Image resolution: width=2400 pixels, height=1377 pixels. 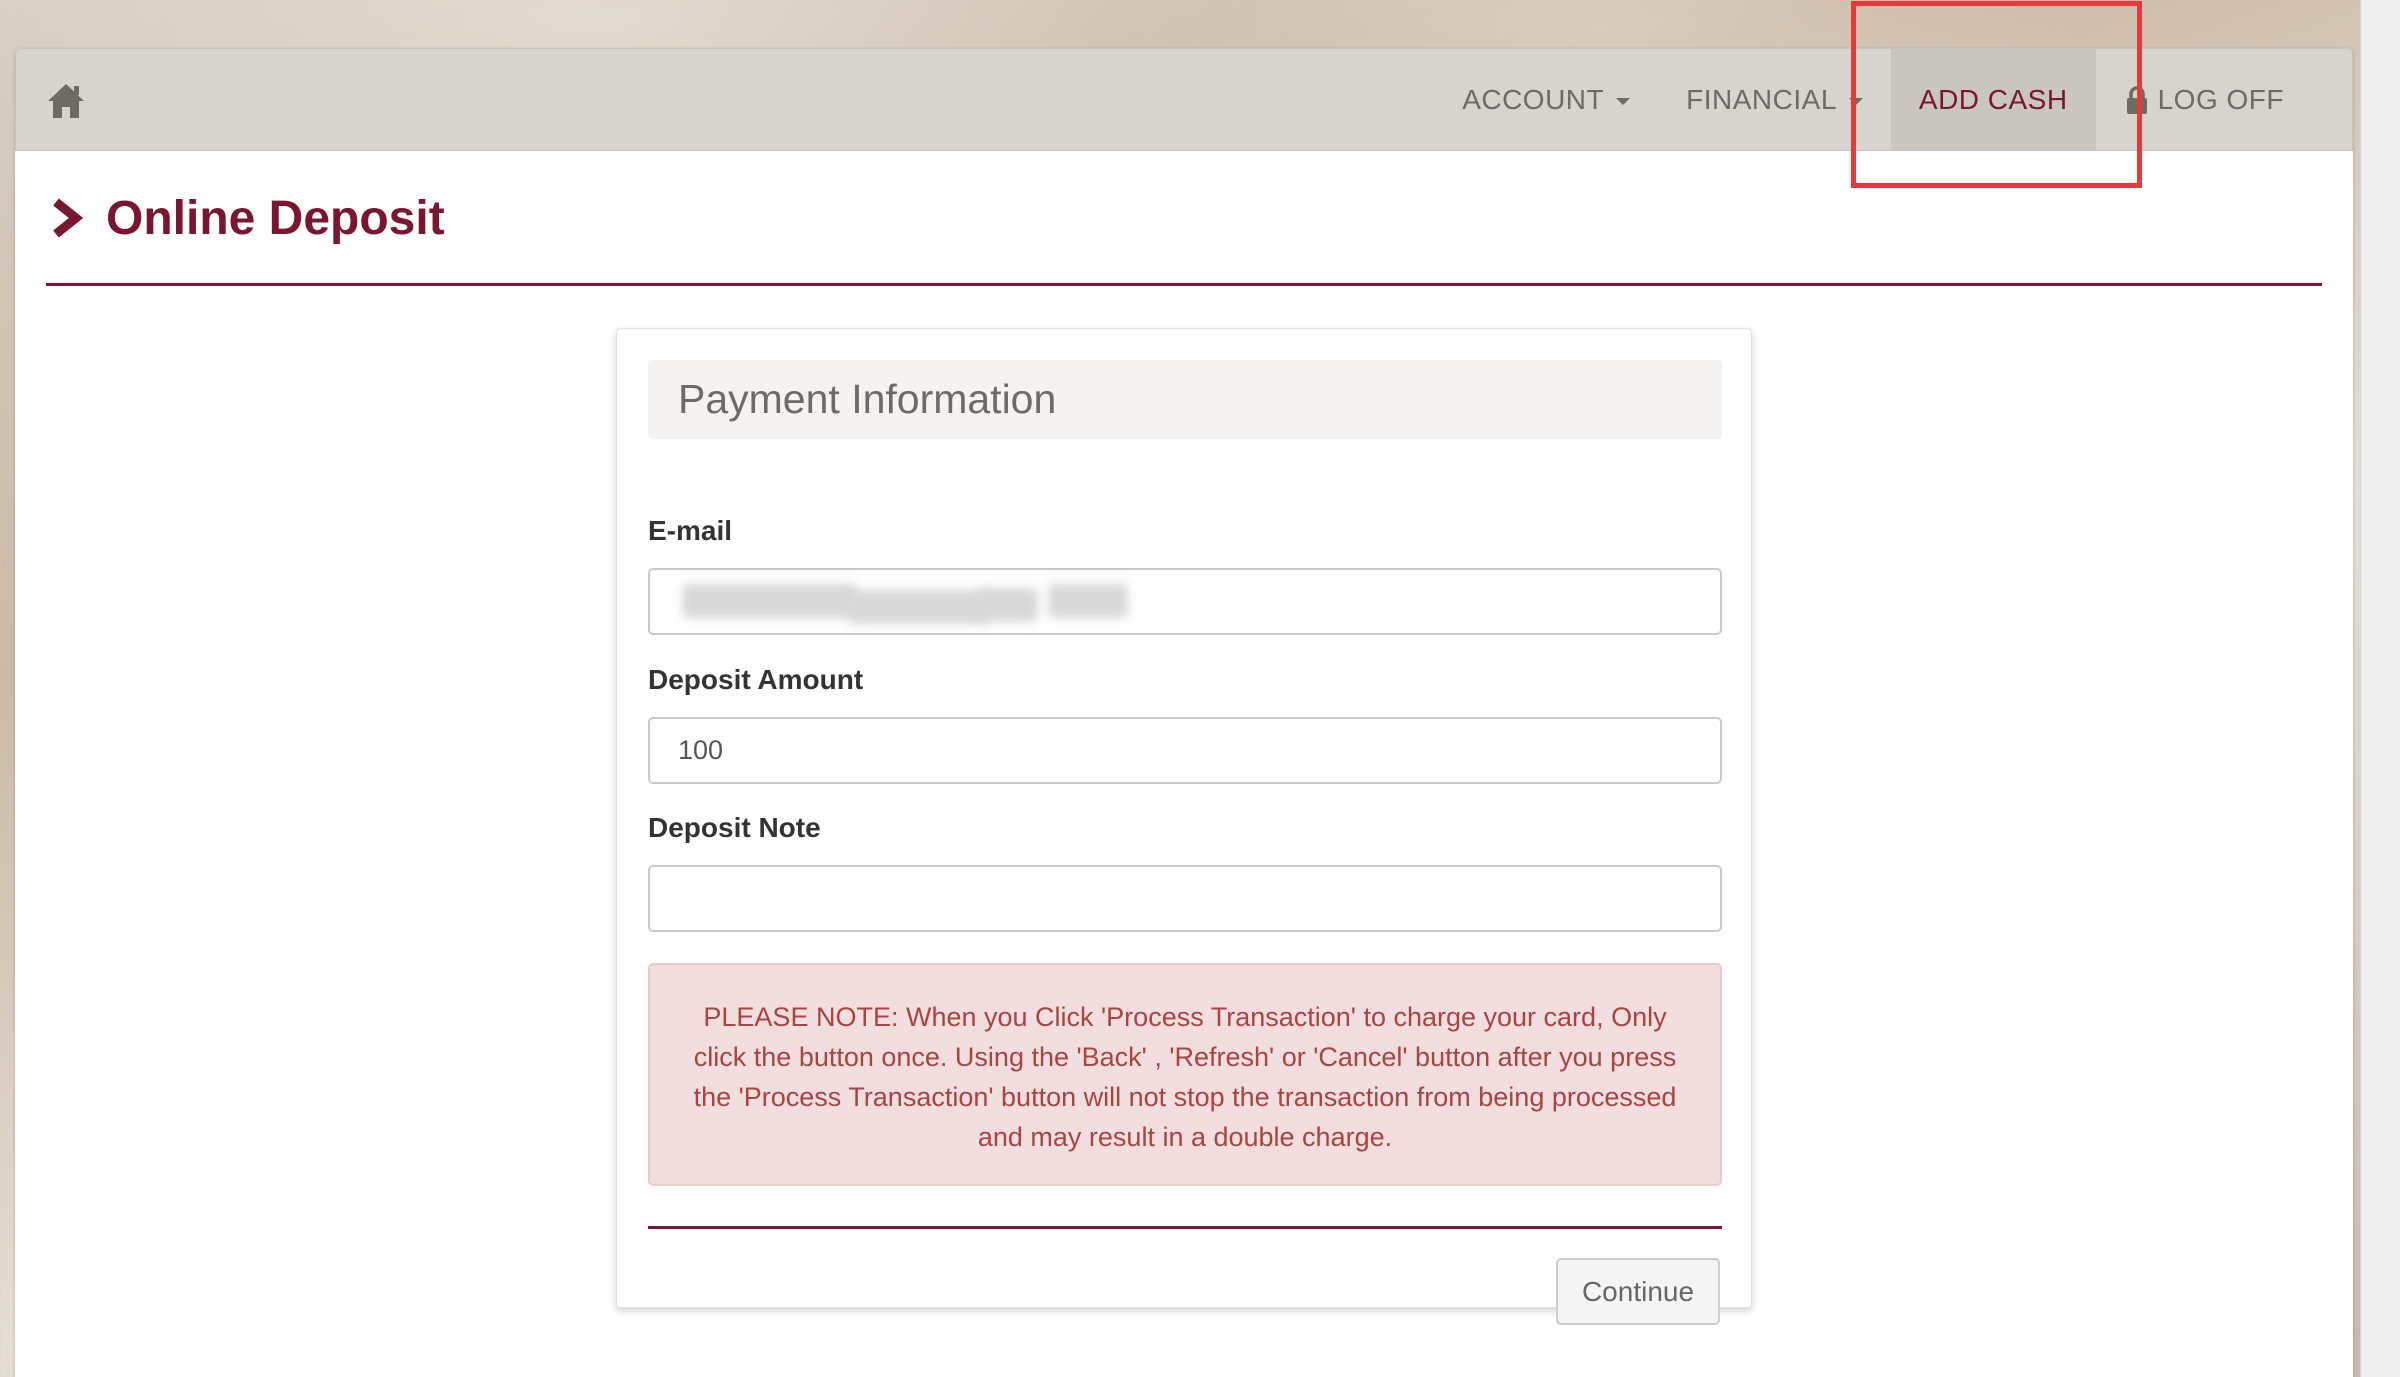 I want to click on deposit-note-label: Deposit Note, so click(x=734, y=827).